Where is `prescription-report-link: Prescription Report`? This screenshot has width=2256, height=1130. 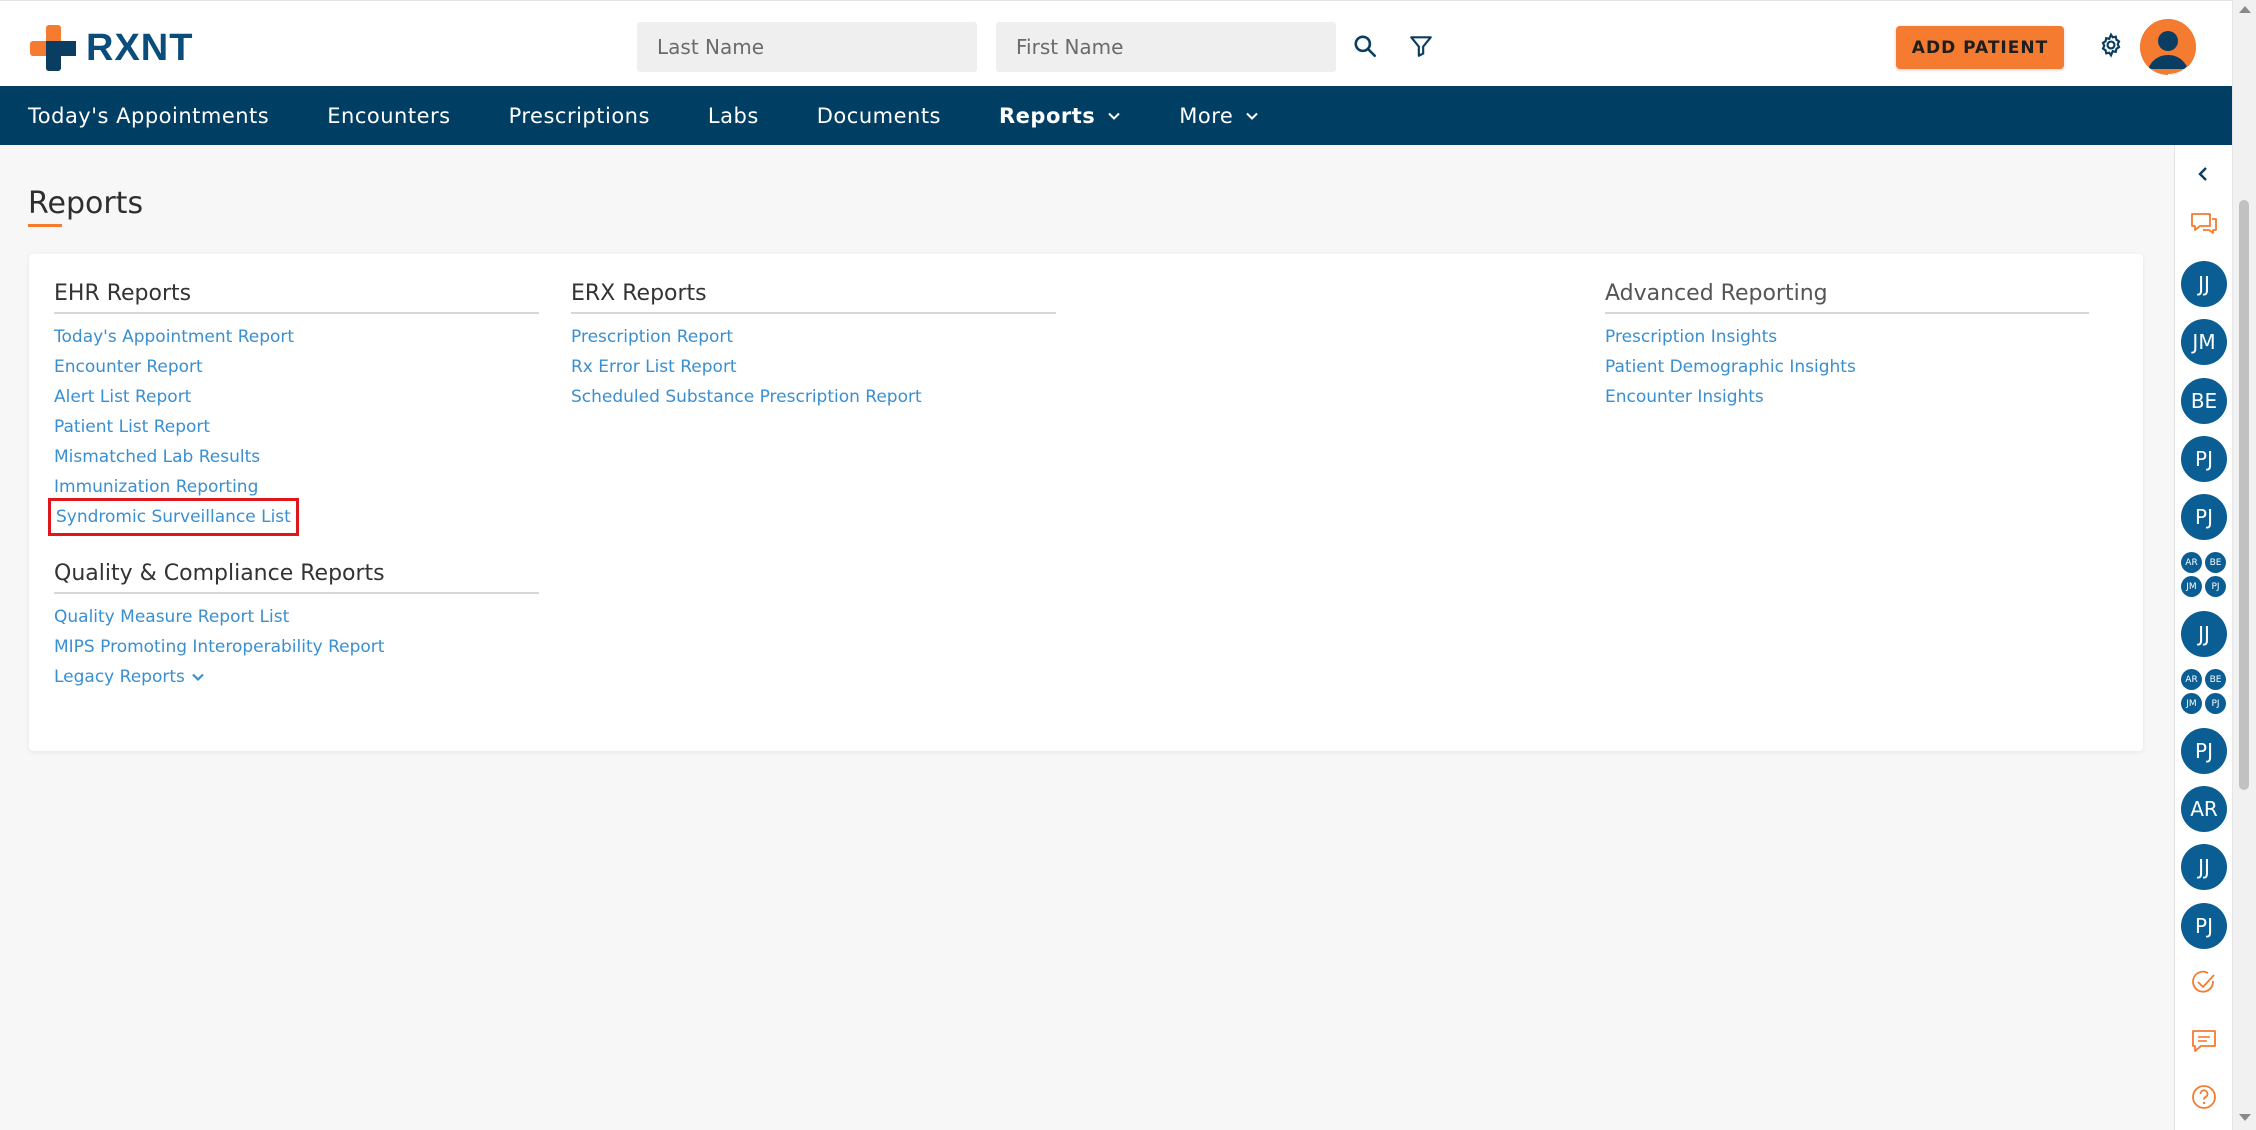
prescription-report-link: Prescription Report is located at coordinates (813, 337).